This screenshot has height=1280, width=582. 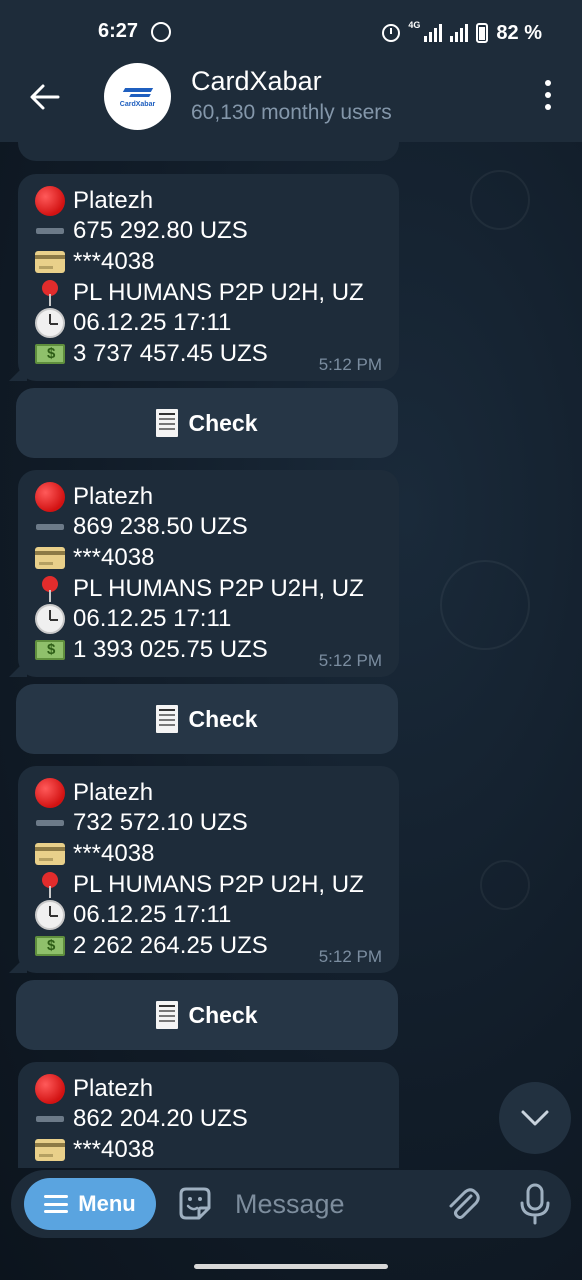 I want to click on network-type: 4G, so click(x=414, y=25).